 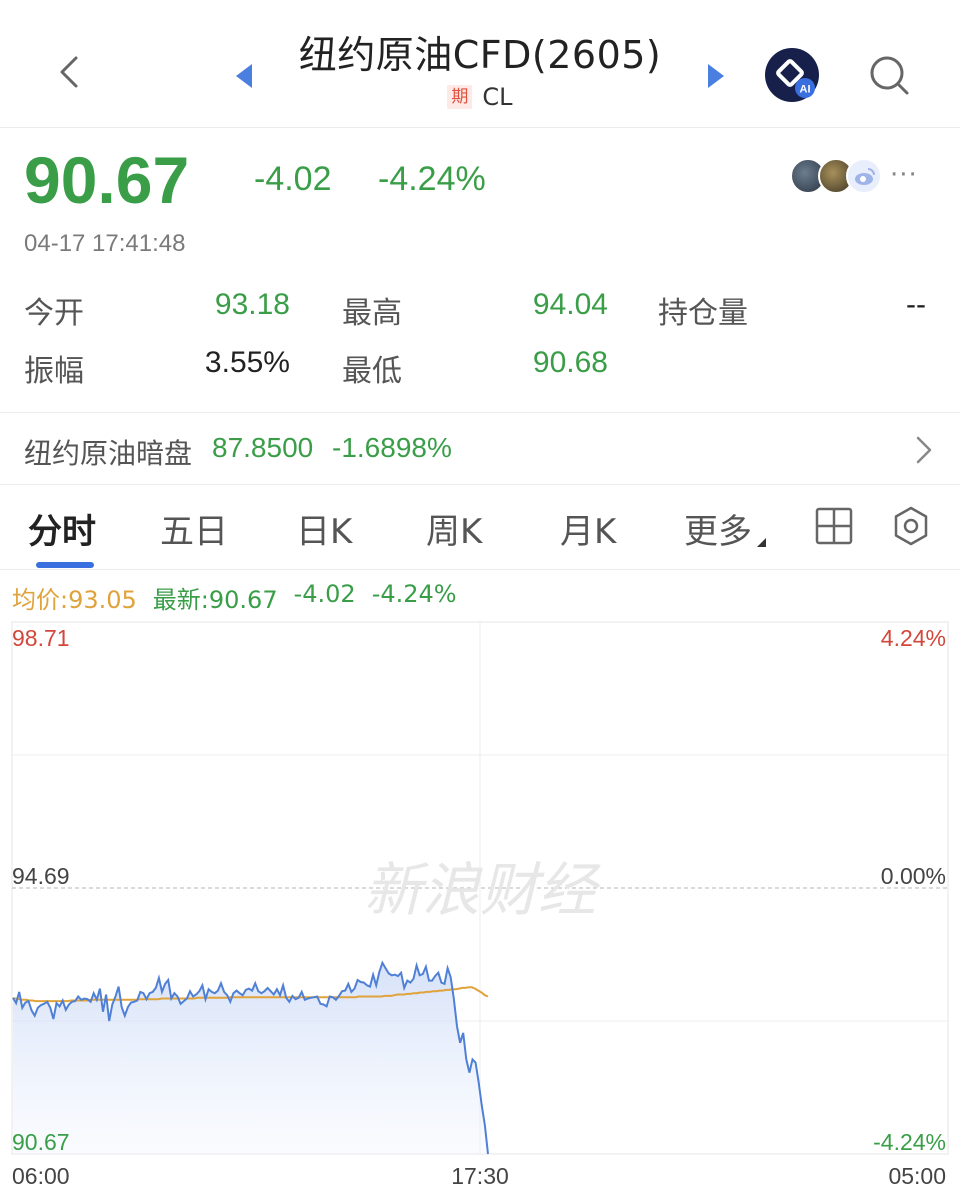 I want to click on more-options-button: ···, so click(x=904, y=175).